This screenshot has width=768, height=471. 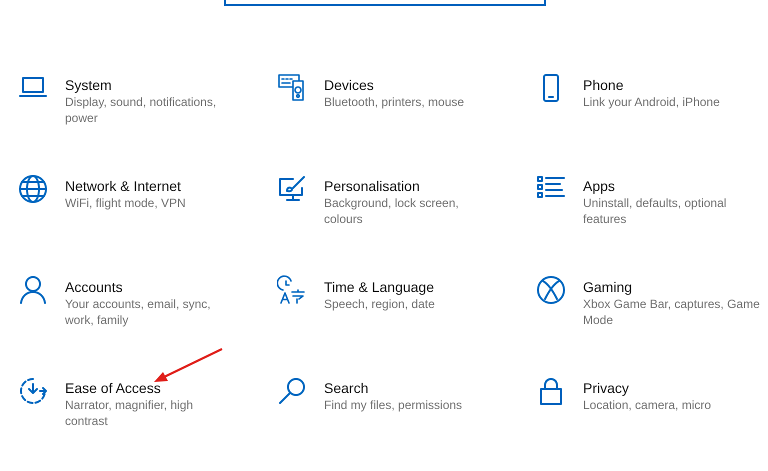 What do you see at coordinates (406, 117) in the screenshot?
I see `settings-category: Devices Bluetooth, printers, mouse` at bounding box center [406, 117].